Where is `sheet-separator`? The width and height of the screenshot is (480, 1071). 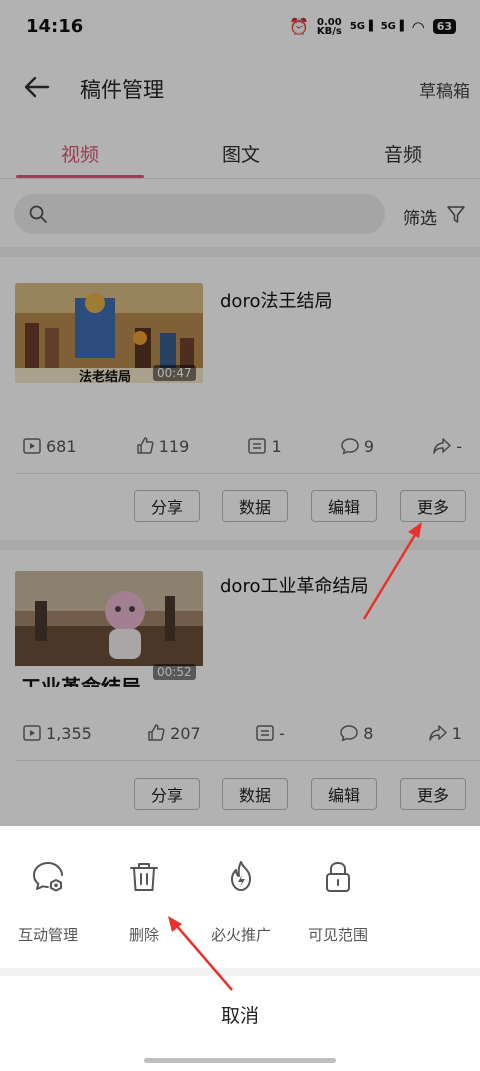
sheet-separator is located at coordinates (240, 972).